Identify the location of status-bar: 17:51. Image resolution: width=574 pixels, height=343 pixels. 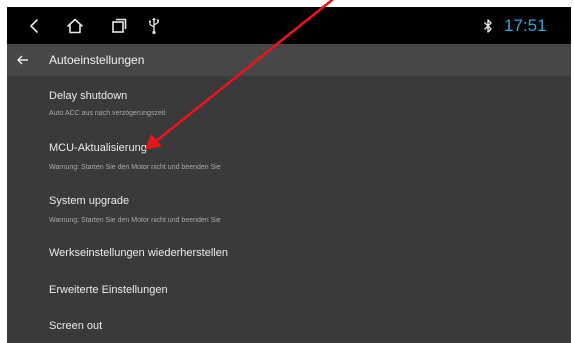
(289, 25).